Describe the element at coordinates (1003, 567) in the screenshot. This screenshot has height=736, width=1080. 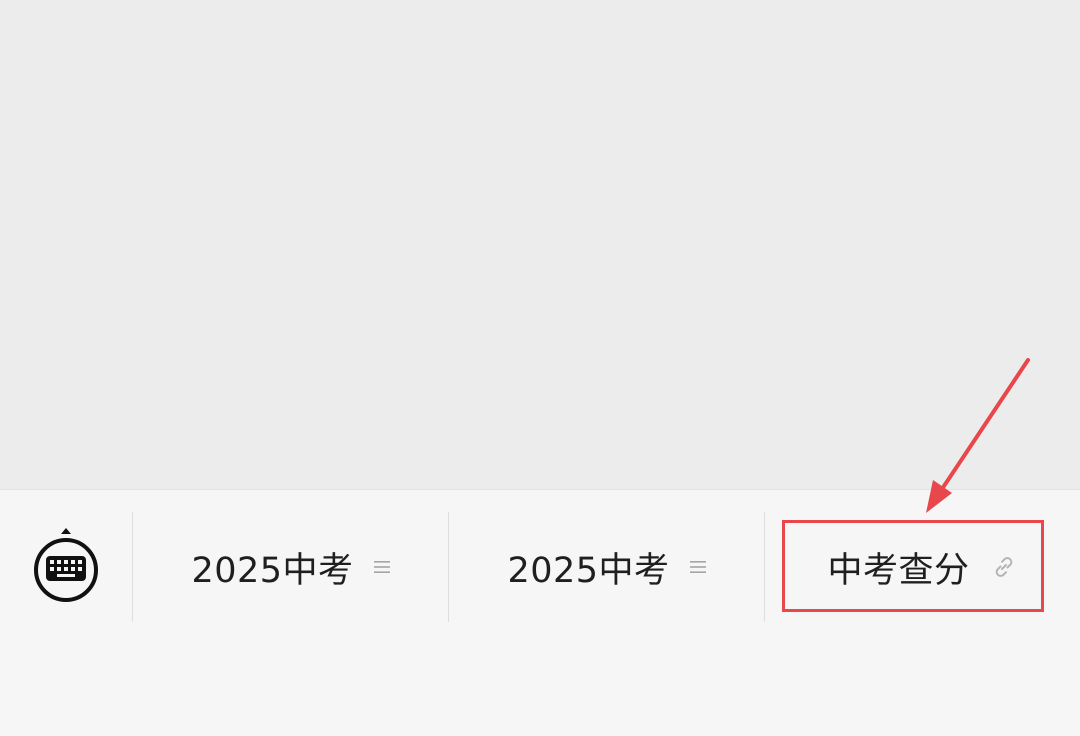
I see `link-icon` at that location.